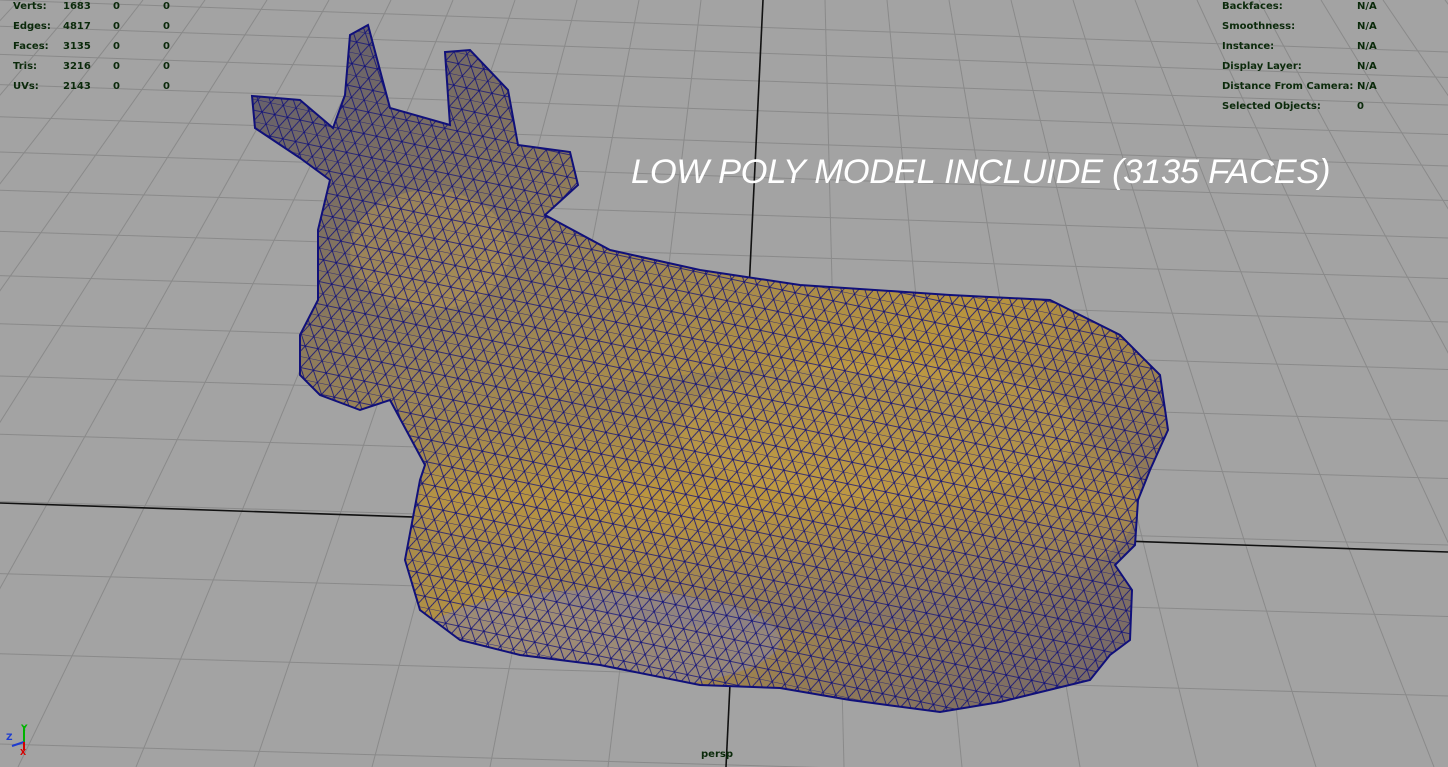 The width and height of the screenshot is (1448, 767). Describe the element at coordinates (77, 6) in the screenshot. I see `poly-count-value: 1683` at that location.